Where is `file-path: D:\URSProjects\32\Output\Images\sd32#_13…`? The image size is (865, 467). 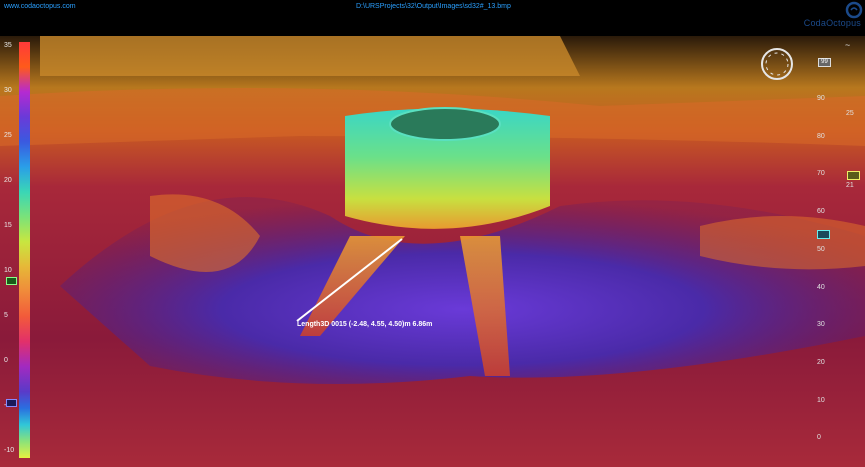
file-path: D:\URSProjects\32\Output\Images\sd32#_13… is located at coordinates (433, 6).